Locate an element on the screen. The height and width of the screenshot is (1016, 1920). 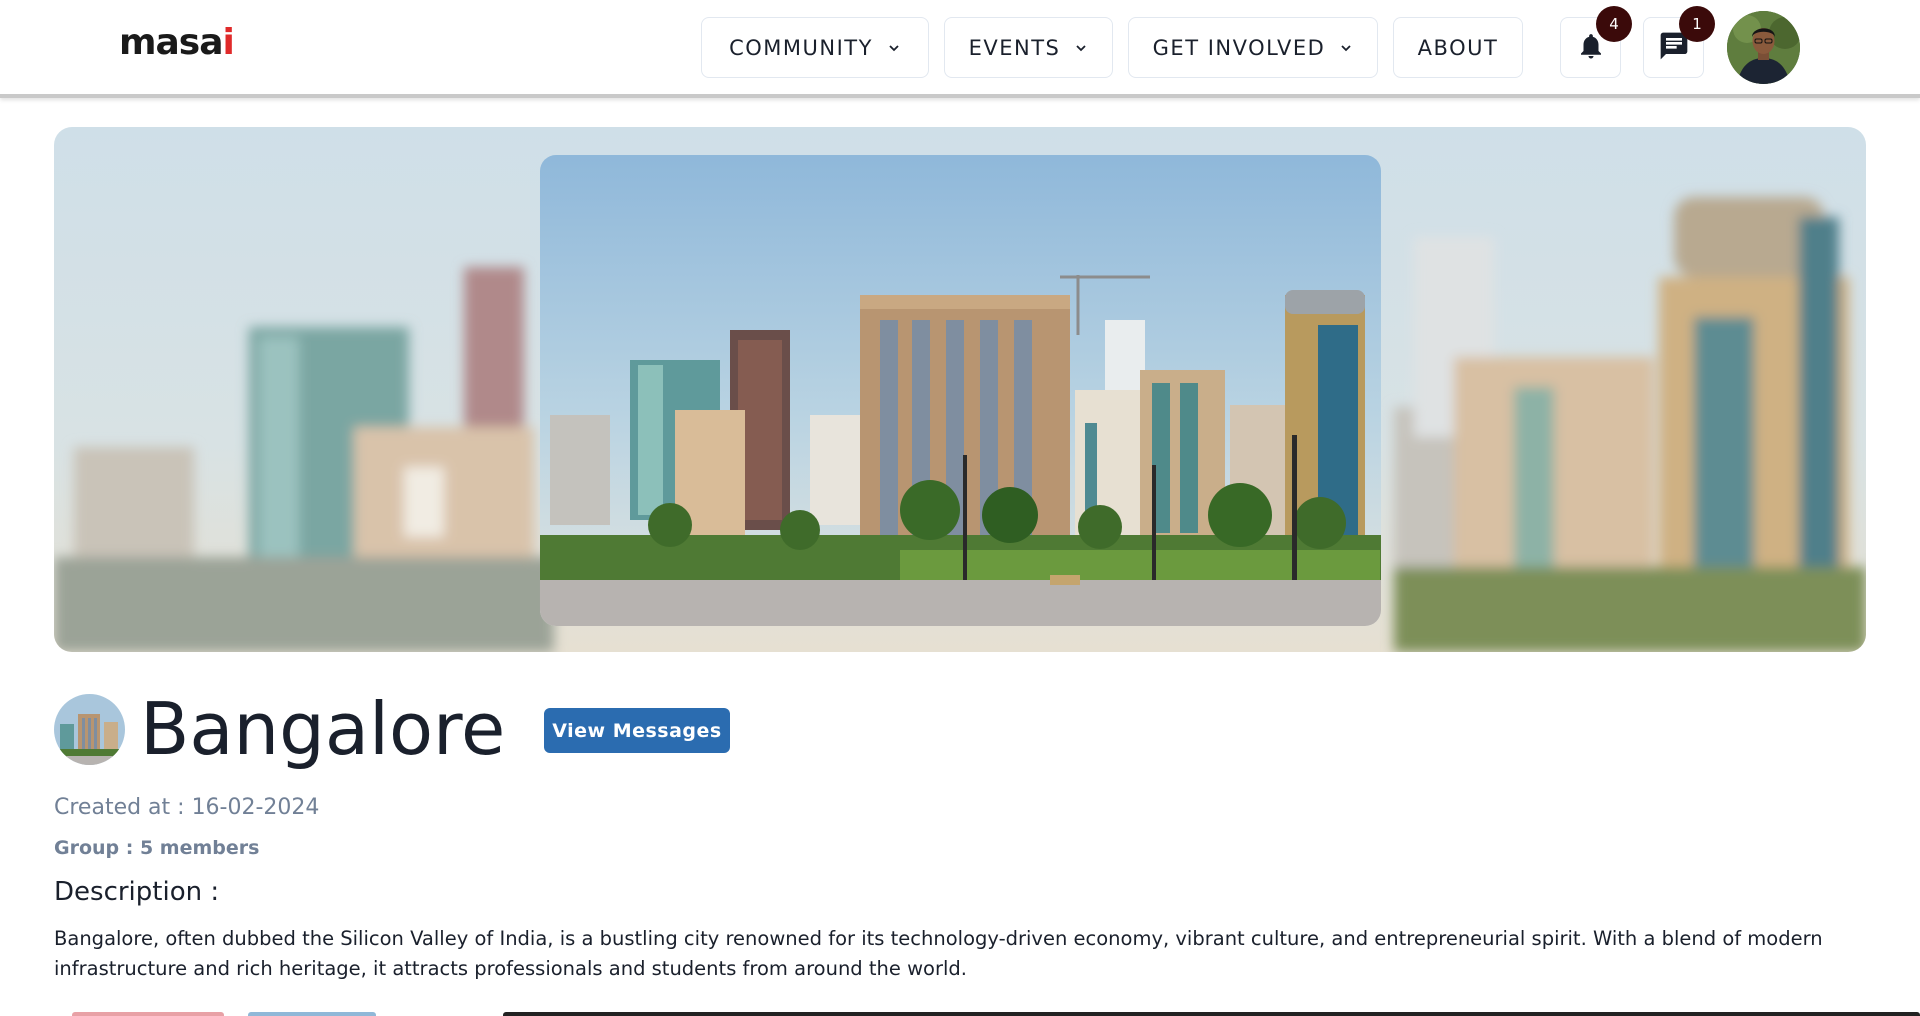
notifications-button: 4 is located at coordinates (1596, 42).